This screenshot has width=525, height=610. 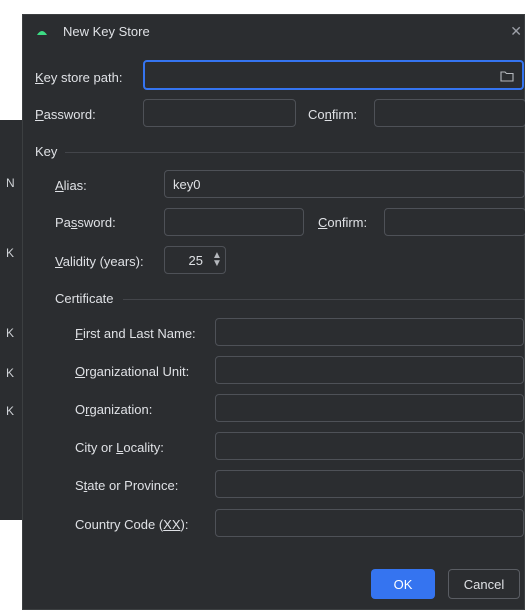 What do you see at coordinates (187, 260) in the screenshot?
I see `validity-value: 25` at bounding box center [187, 260].